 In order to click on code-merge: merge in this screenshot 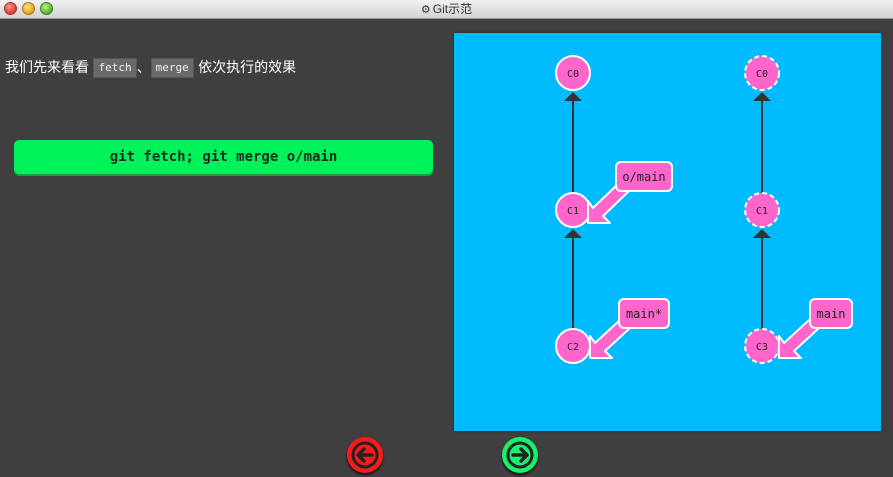, I will do `click(172, 68)`.